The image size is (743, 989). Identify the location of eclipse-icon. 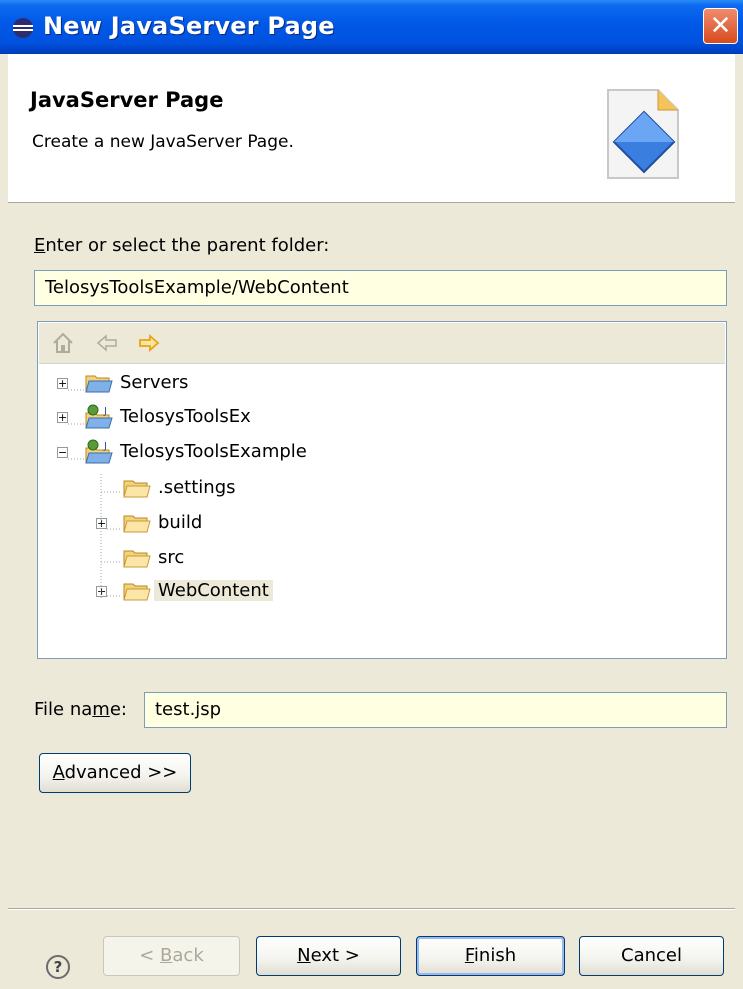
(23, 28).